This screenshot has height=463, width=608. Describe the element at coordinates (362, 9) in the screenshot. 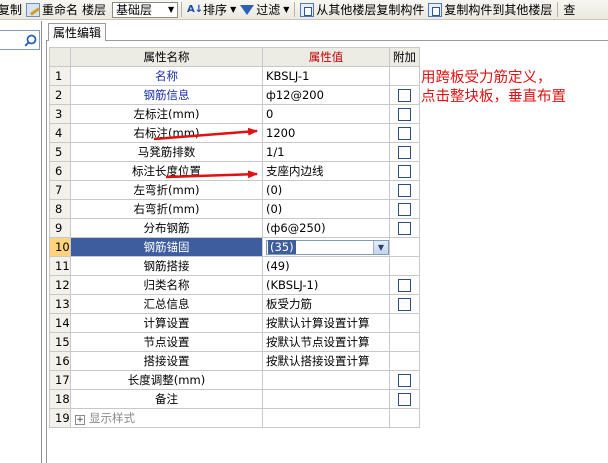

I see `copy-from-floor-button: 从其他楼层复制构件` at that location.